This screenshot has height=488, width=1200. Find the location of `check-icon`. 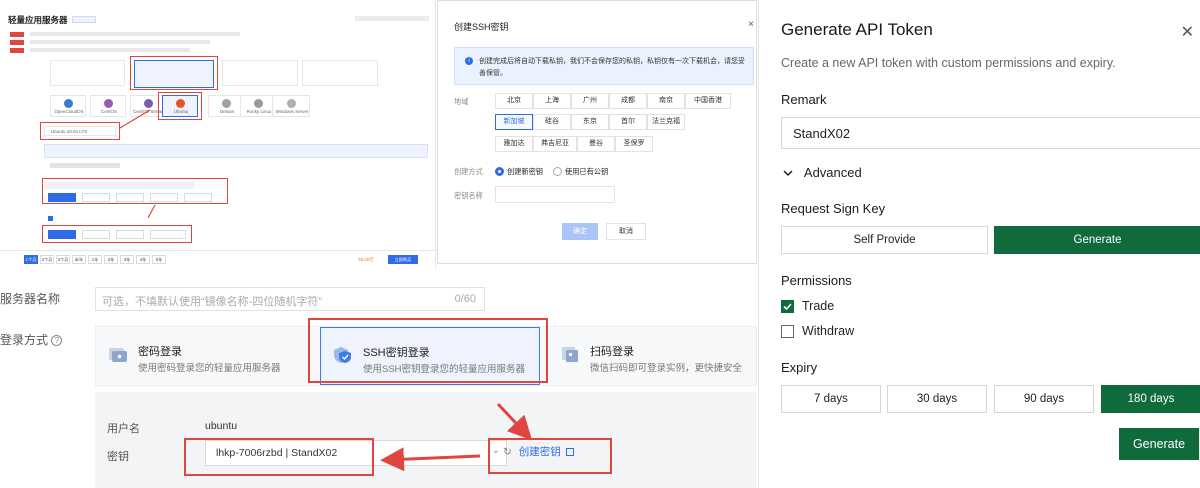

check-icon is located at coordinates (787, 307).